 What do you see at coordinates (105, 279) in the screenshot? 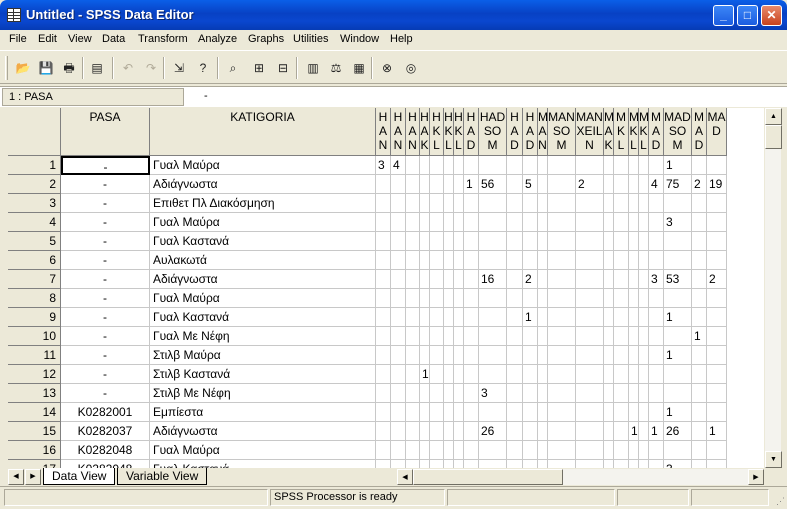
I see `data-cell: -` at bounding box center [105, 279].